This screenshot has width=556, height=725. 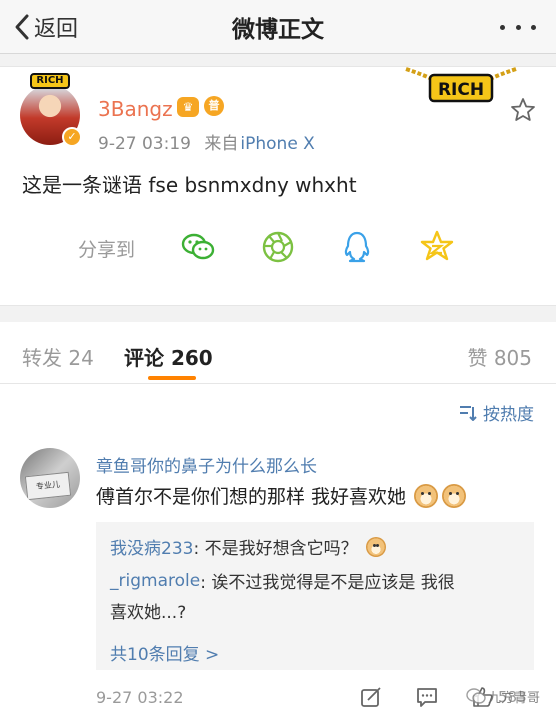 What do you see at coordinates (523, 110) in the screenshot?
I see `favorite-star-icon` at bounding box center [523, 110].